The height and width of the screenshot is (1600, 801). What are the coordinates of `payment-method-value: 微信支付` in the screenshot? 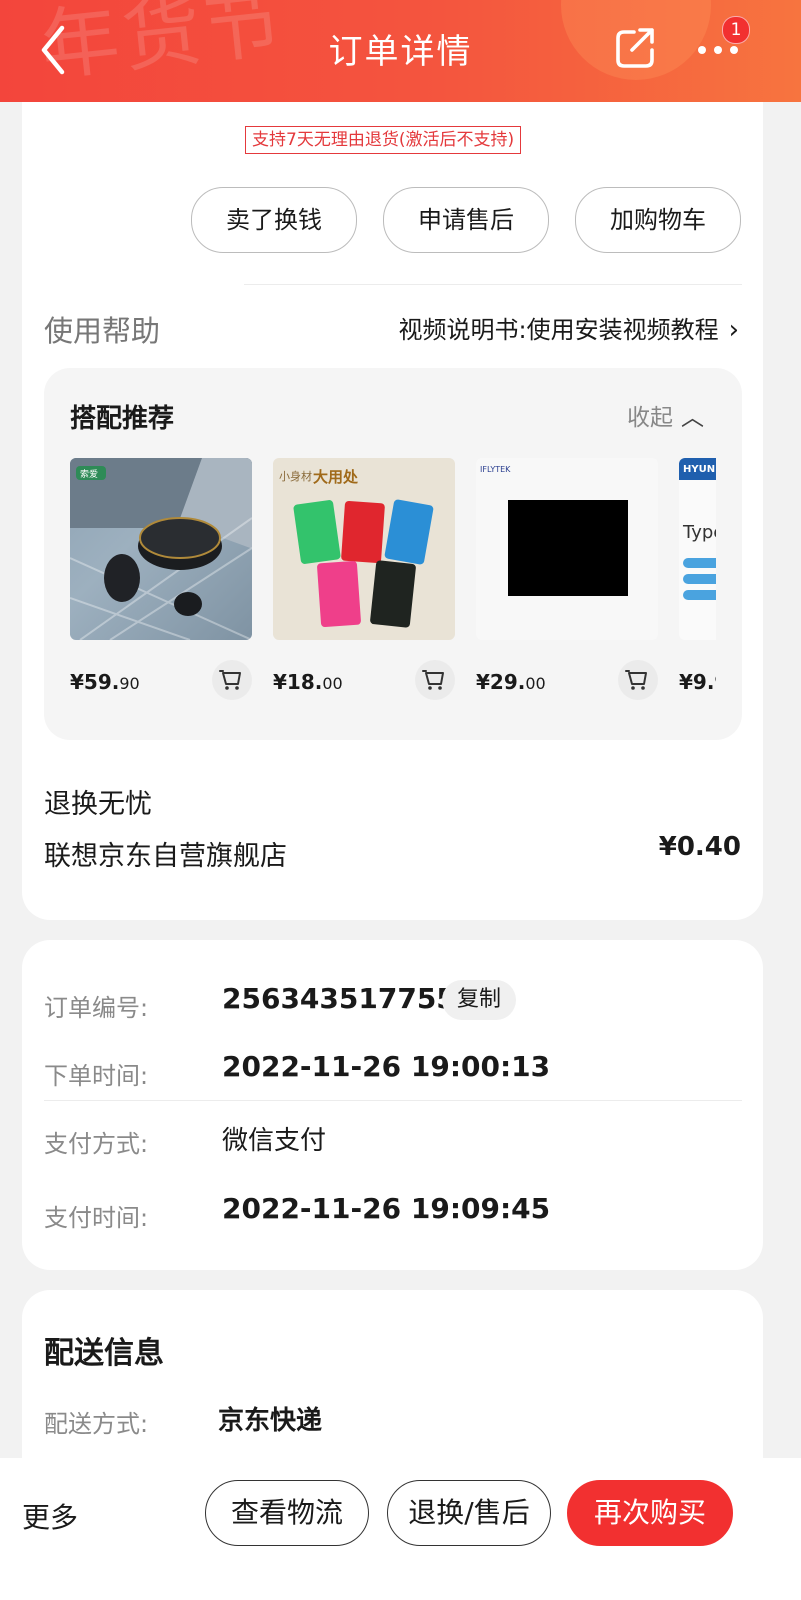 It's located at (274, 1141).